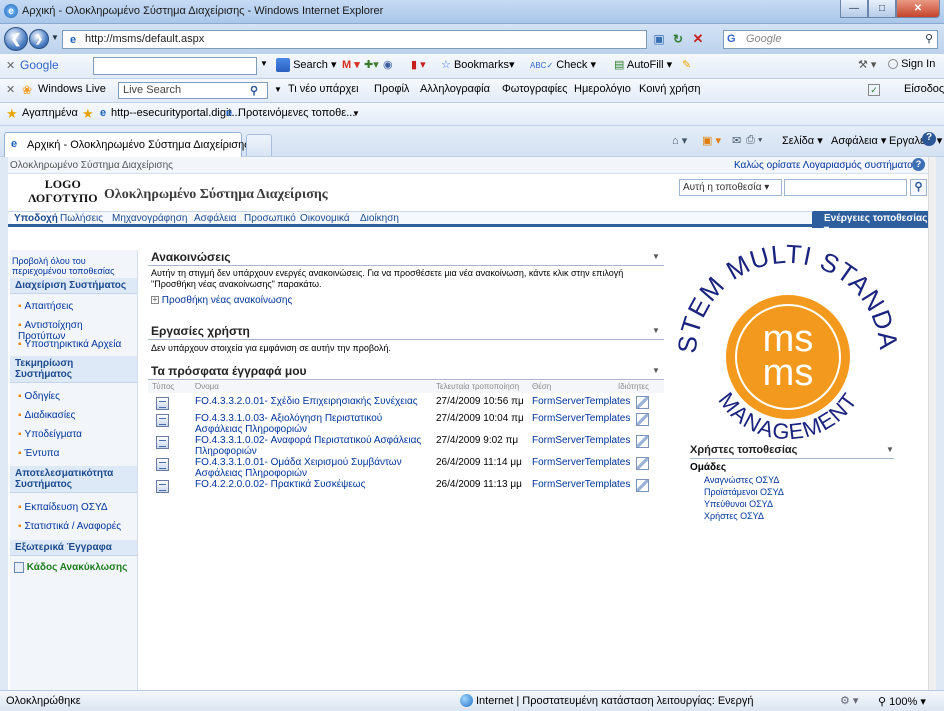 This screenshot has height=711, width=944. What do you see at coordinates (388, 64) in the screenshot?
I see `share-icon: ◉` at bounding box center [388, 64].